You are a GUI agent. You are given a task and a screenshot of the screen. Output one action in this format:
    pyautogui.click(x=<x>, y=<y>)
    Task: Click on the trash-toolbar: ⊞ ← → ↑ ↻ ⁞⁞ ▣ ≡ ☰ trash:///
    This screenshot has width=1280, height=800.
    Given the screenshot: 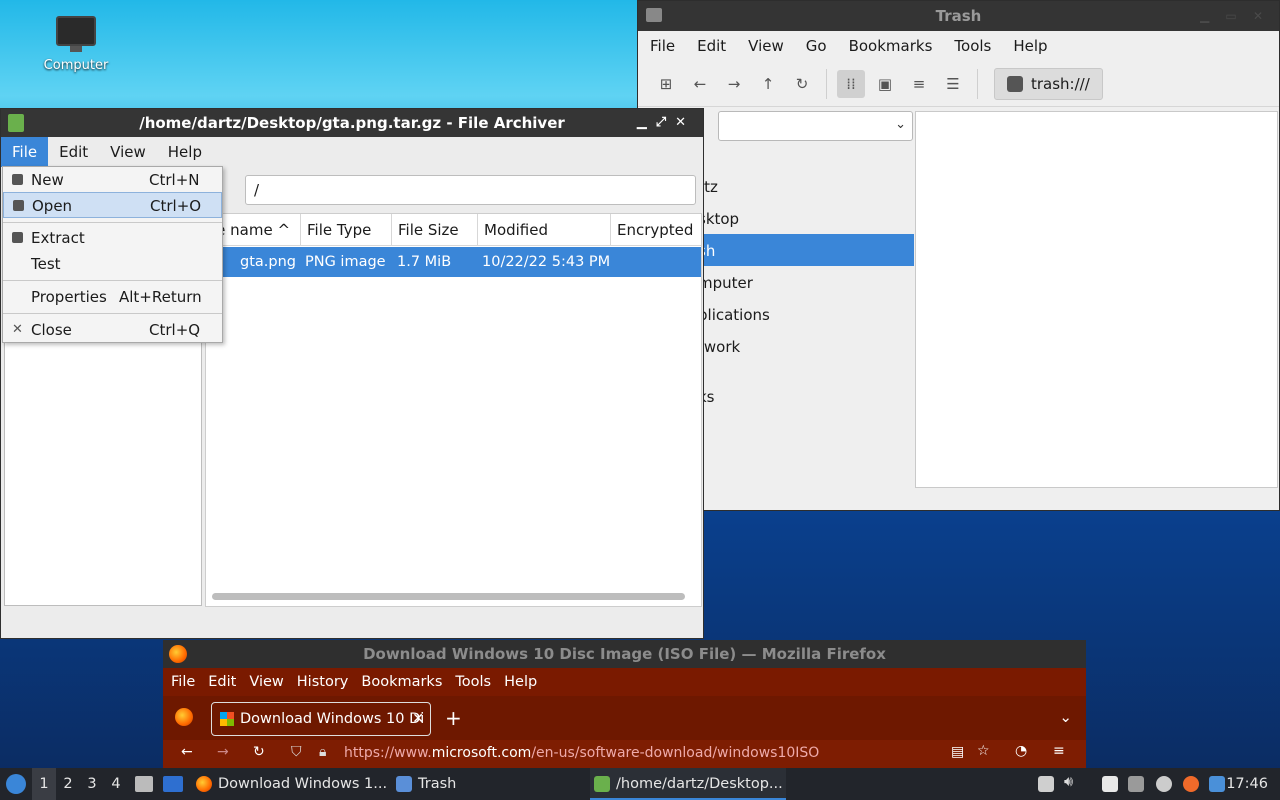 What is the action you would take?
    pyautogui.click(x=958, y=84)
    